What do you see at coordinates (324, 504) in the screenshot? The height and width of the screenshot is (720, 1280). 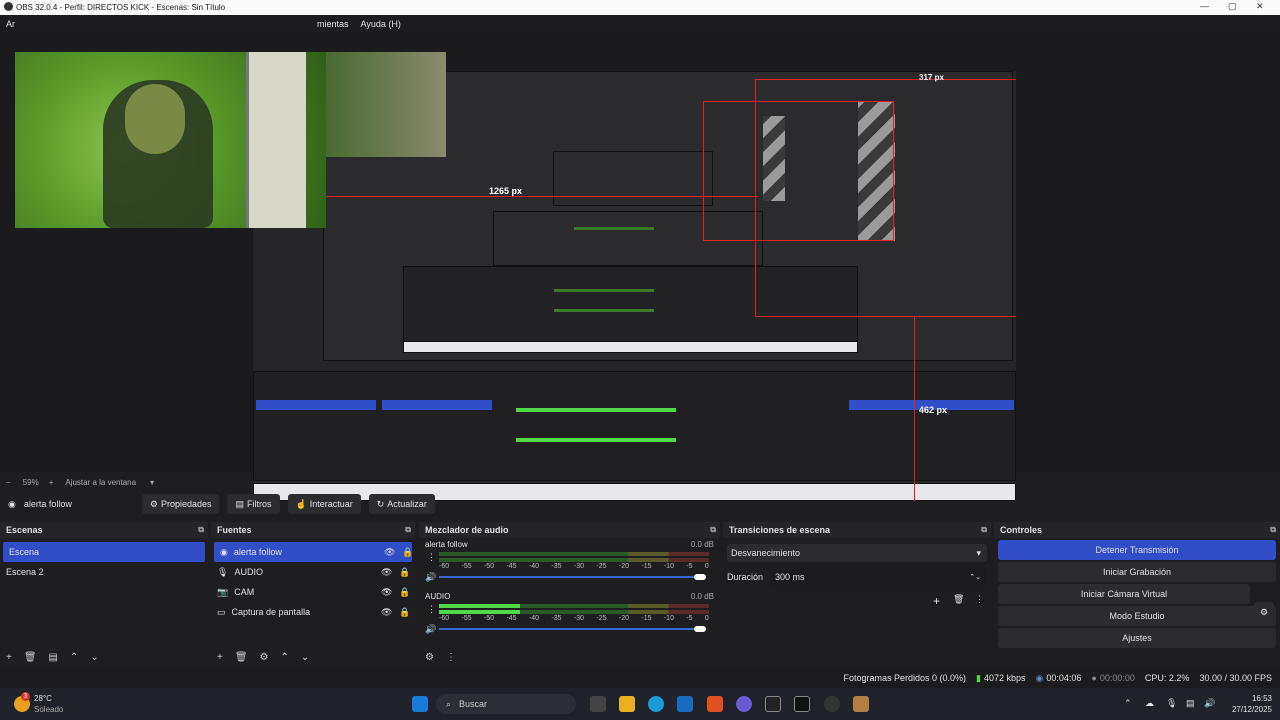 I see `interact-button: ☝ Interactuar` at bounding box center [324, 504].